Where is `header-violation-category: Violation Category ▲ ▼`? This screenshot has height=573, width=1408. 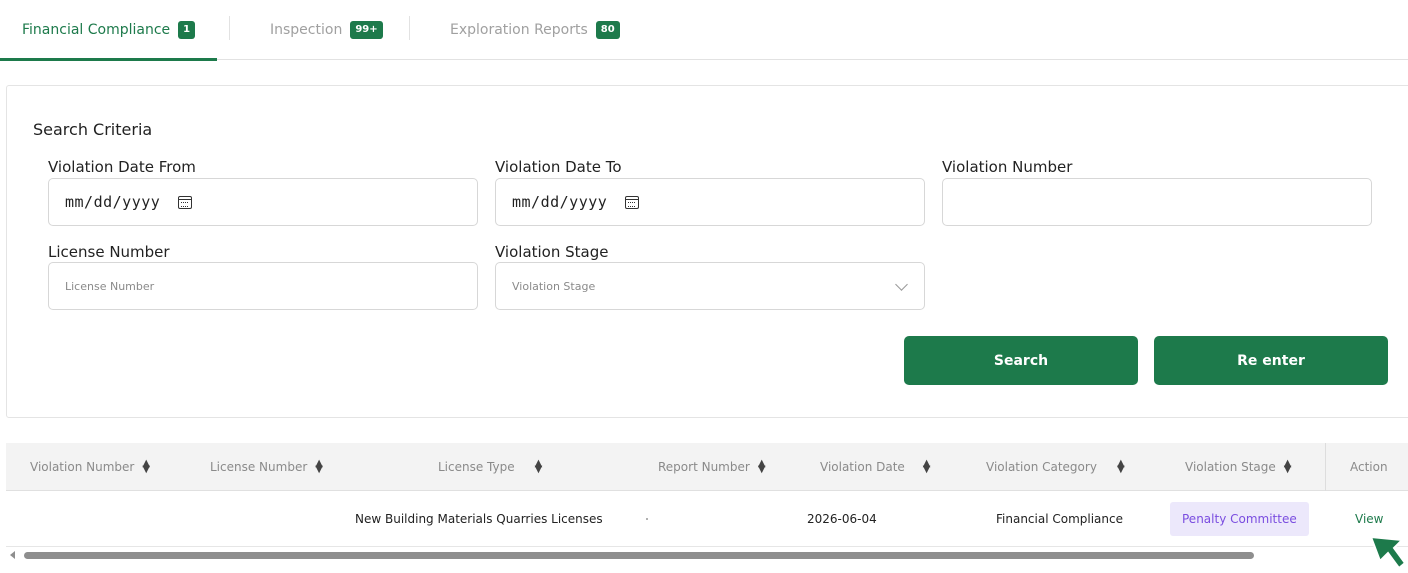
header-violation-category: Violation Category ▲ ▼ is located at coordinates (1055, 467).